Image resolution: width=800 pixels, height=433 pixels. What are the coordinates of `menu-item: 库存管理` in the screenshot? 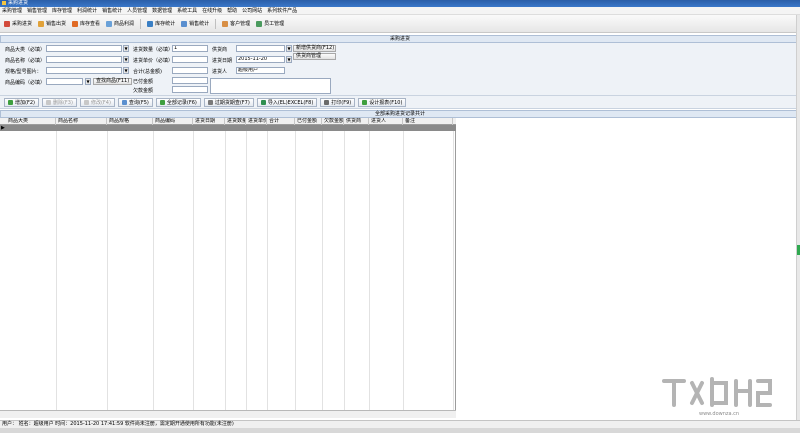 It's located at (62, 10).